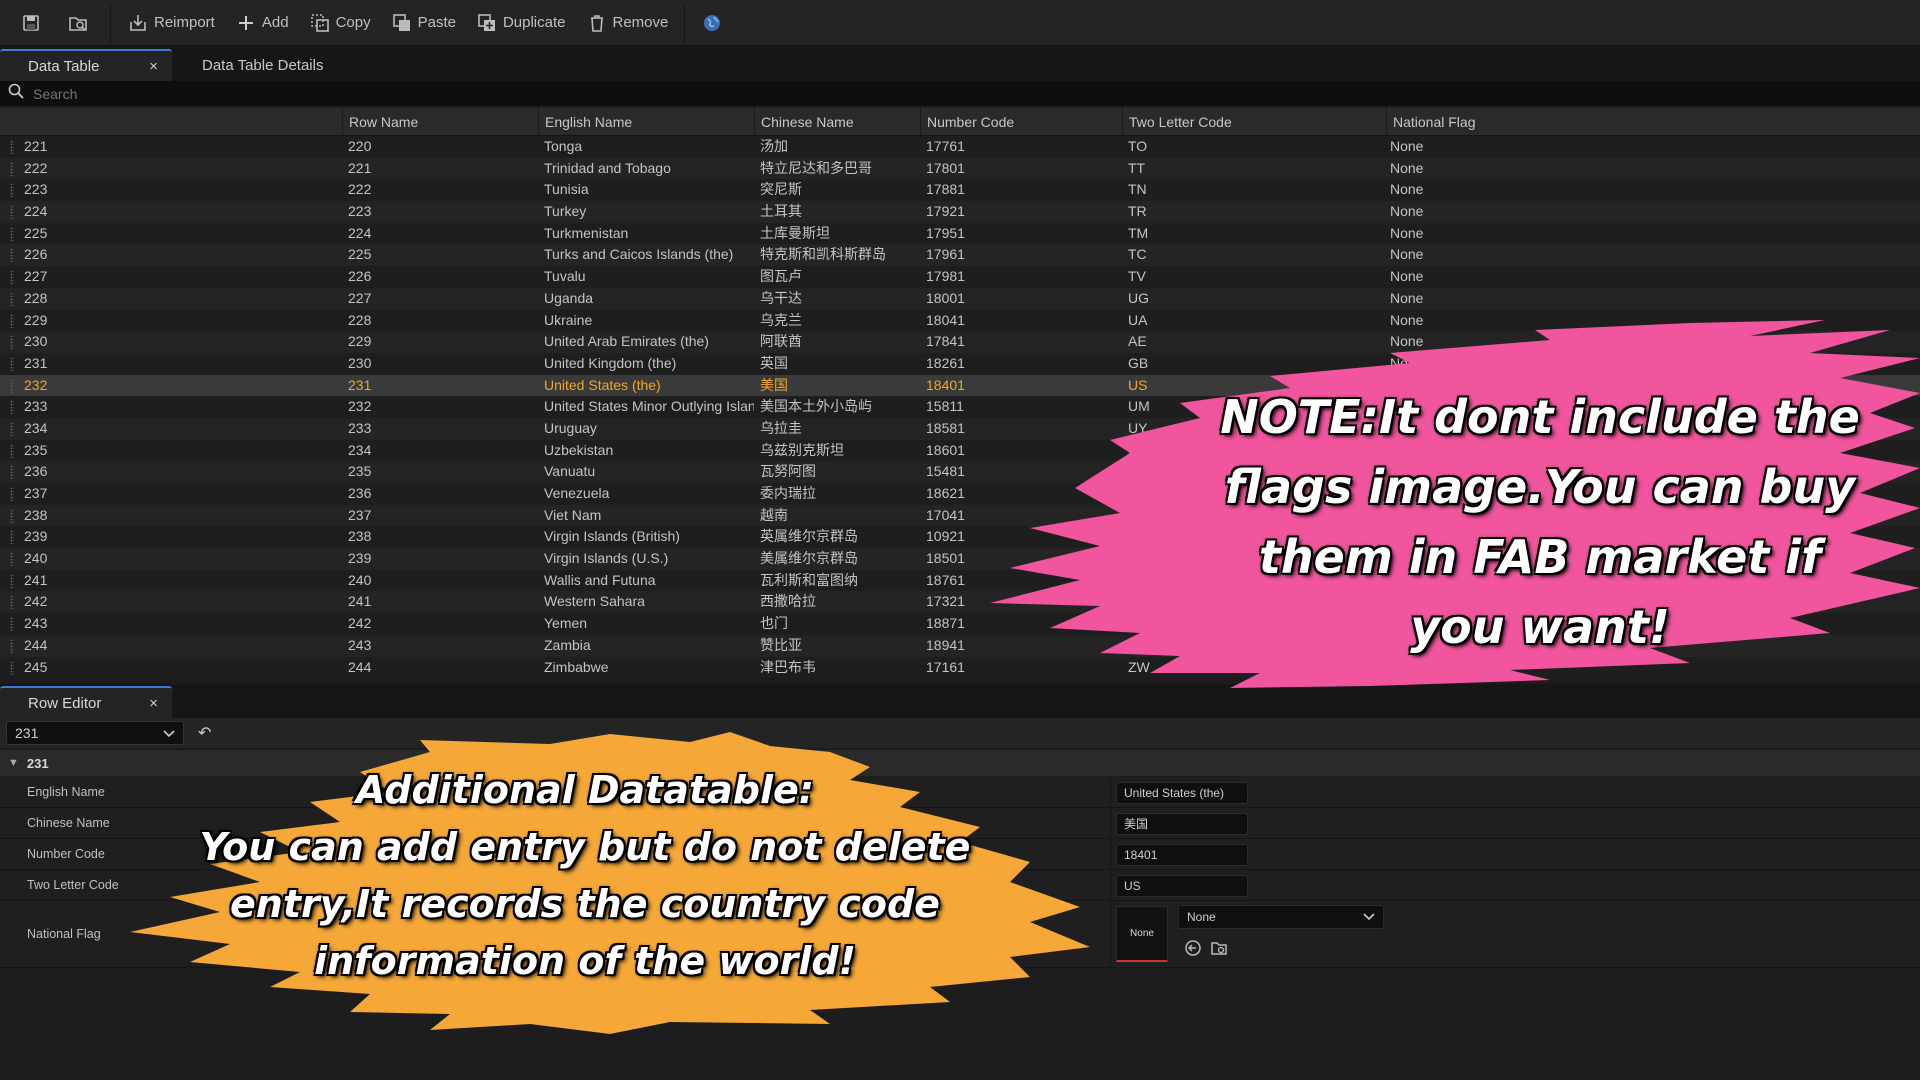 This screenshot has height=1080, width=1920. Describe the element at coordinates (1182, 824) in the screenshot. I see `chinese-name-field: 美国` at that location.